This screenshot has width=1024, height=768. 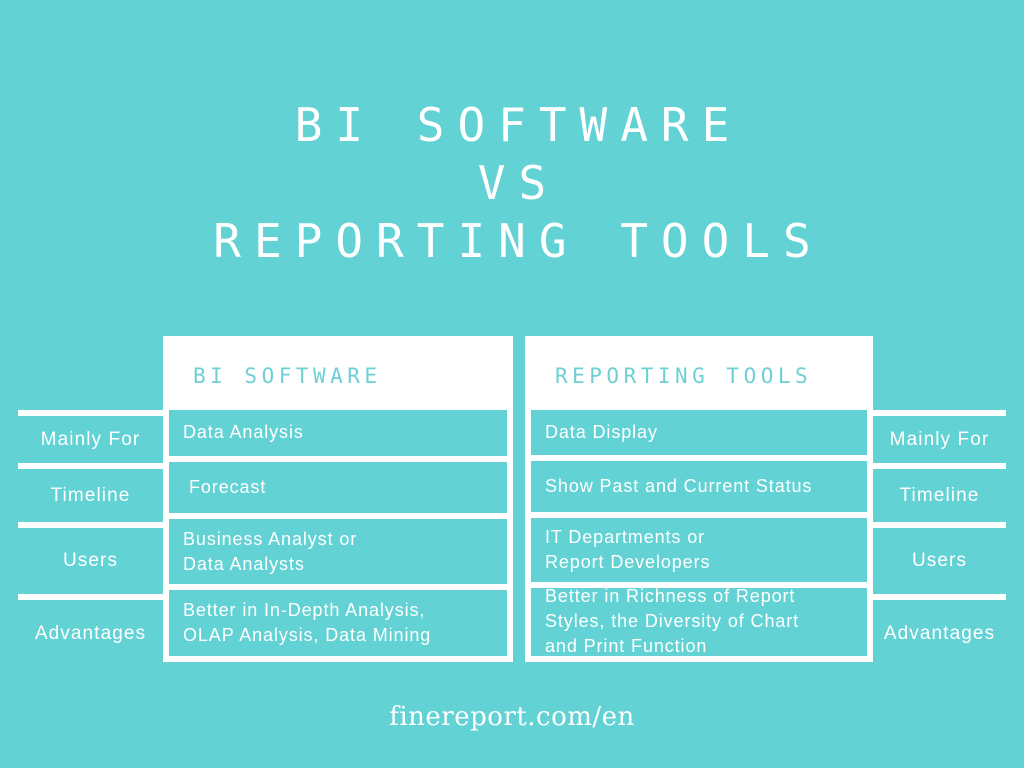 What do you see at coordinates (90, 492) in the screenshot?
I see `left-row-label-timeline: Timeline` at bounding box center [90, 492].